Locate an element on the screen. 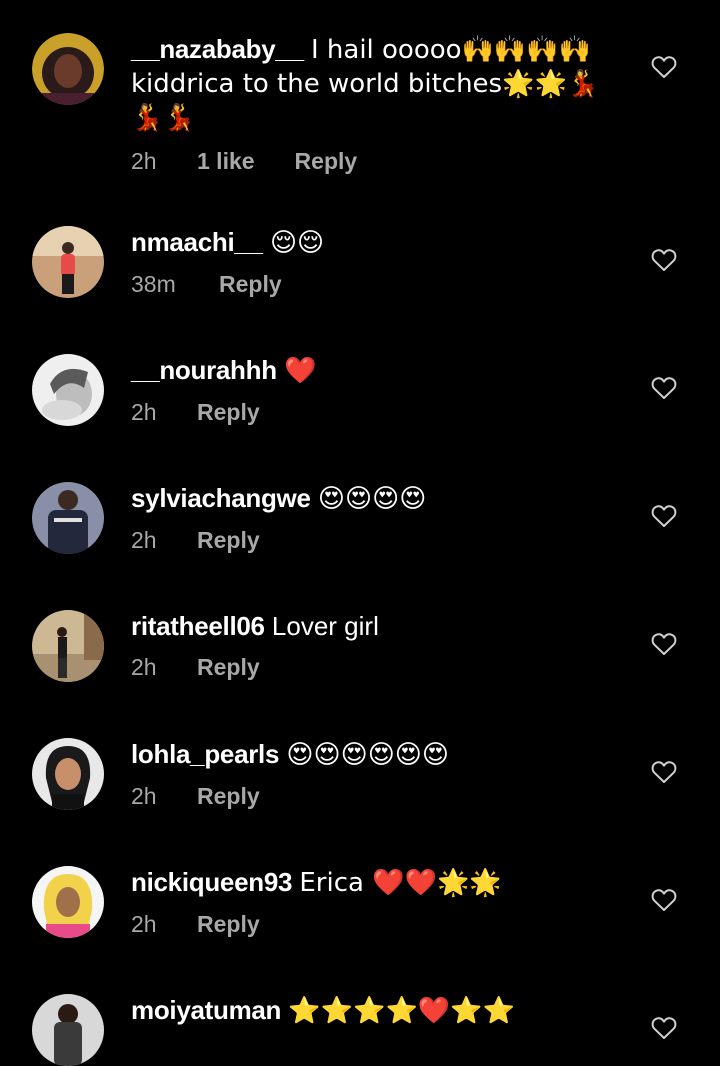 Image resolution: width=720 pixels, height=1066 pixels. comment-time: 38m is located at coordinates (153, 284).